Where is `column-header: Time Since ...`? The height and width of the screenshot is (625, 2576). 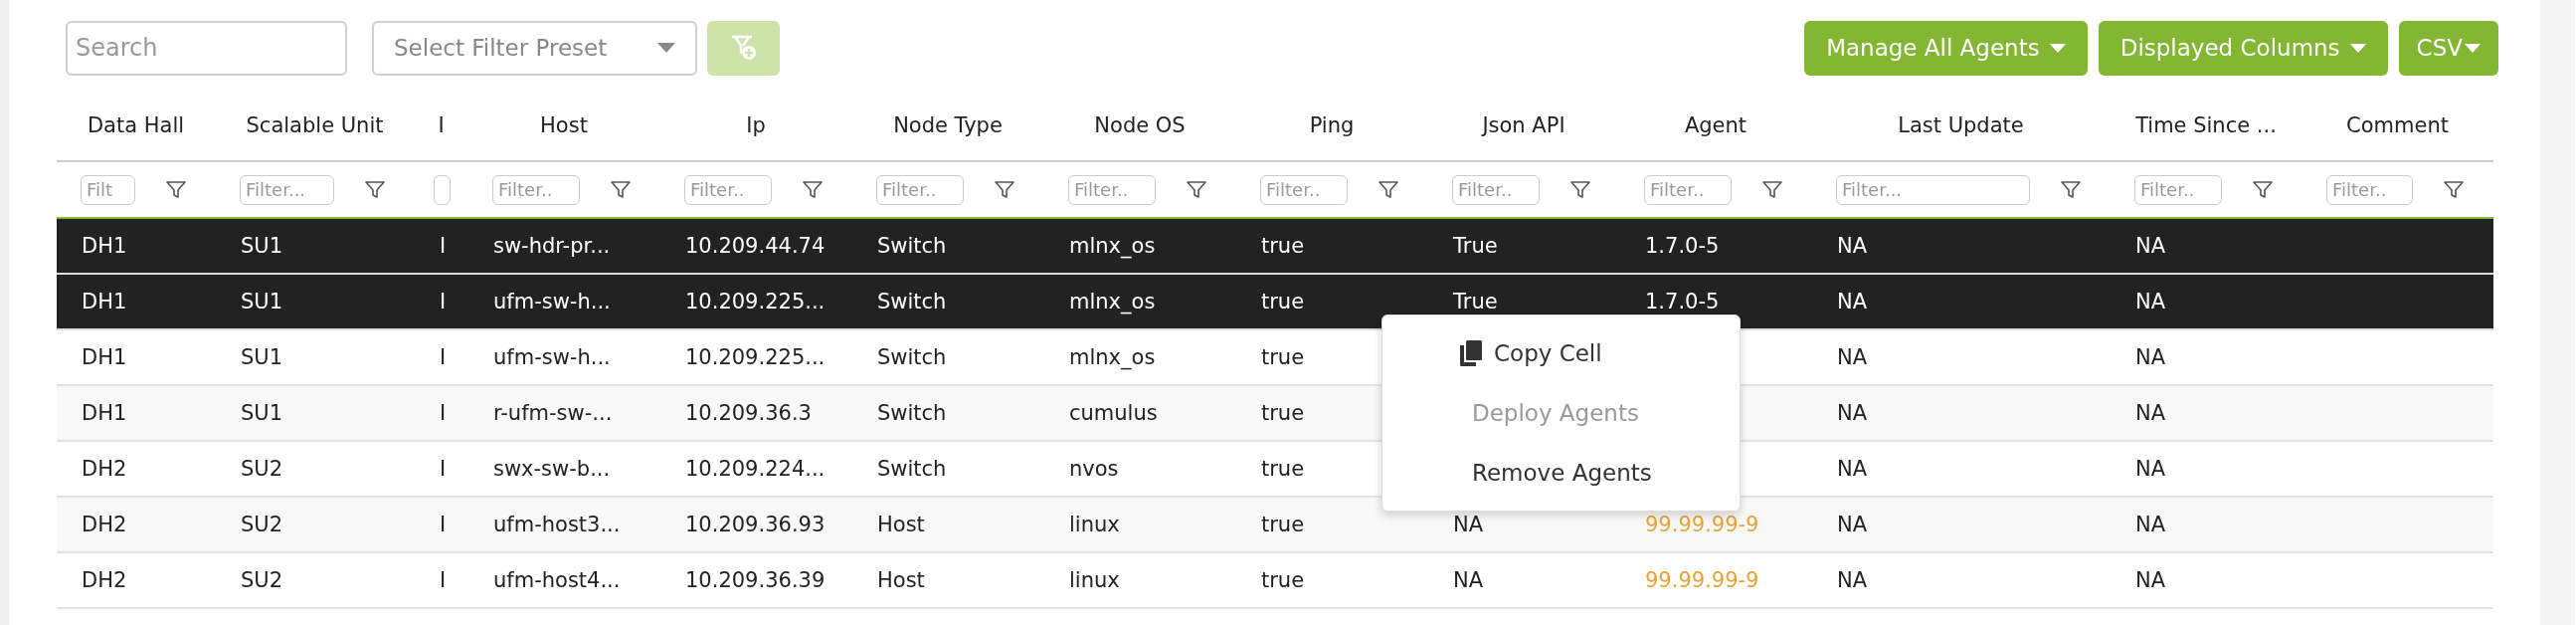 column-header: Time Since ... is located at coordinates (2206, 125).